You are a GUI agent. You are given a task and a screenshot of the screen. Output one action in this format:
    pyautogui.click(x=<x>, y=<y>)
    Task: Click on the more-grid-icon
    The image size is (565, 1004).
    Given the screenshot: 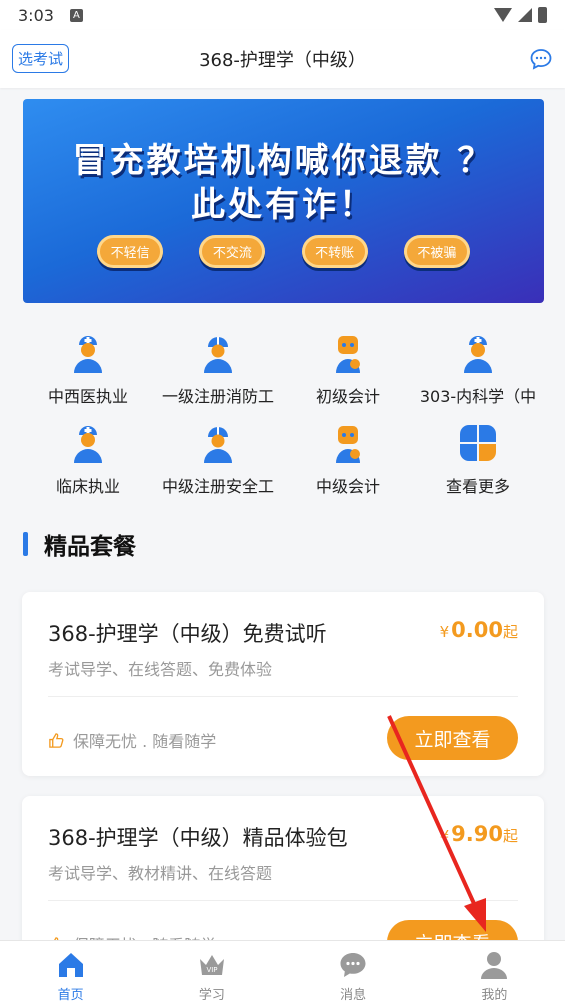 What is the action you would take?
    pyautogui.click(x=478, y=443)
    